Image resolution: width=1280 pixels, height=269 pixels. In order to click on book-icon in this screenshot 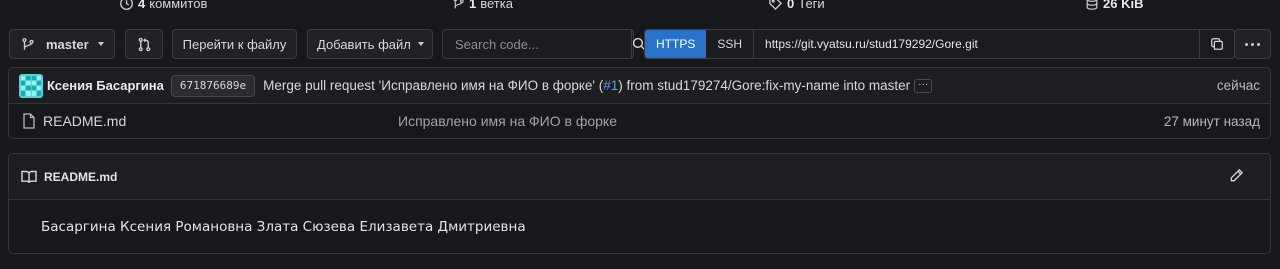, I will do `click(29, 176)`.